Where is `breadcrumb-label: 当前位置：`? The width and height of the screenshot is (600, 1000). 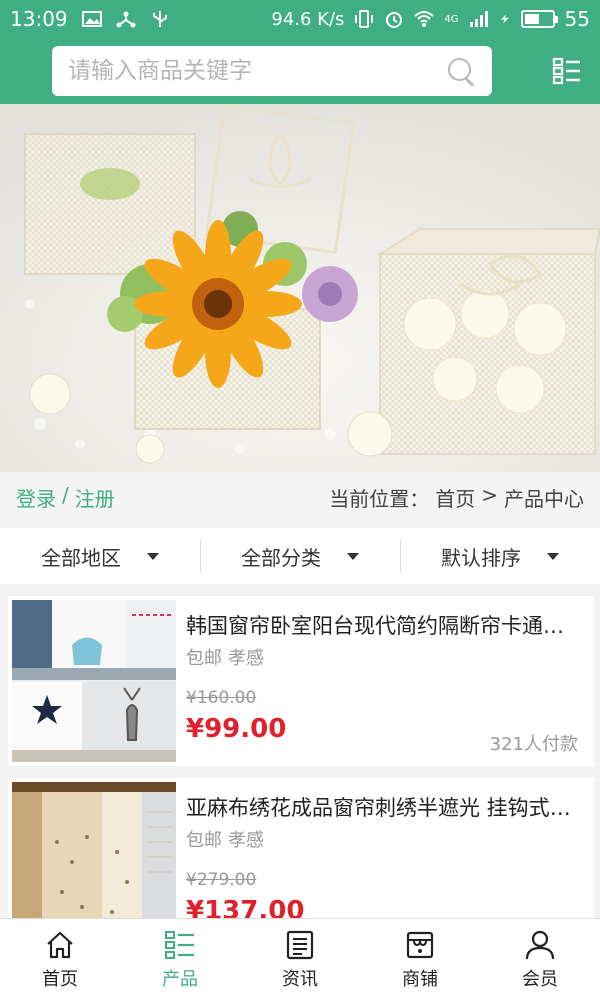 breadcrumb-label: 当前位置： is located at coordinates (379, 498).